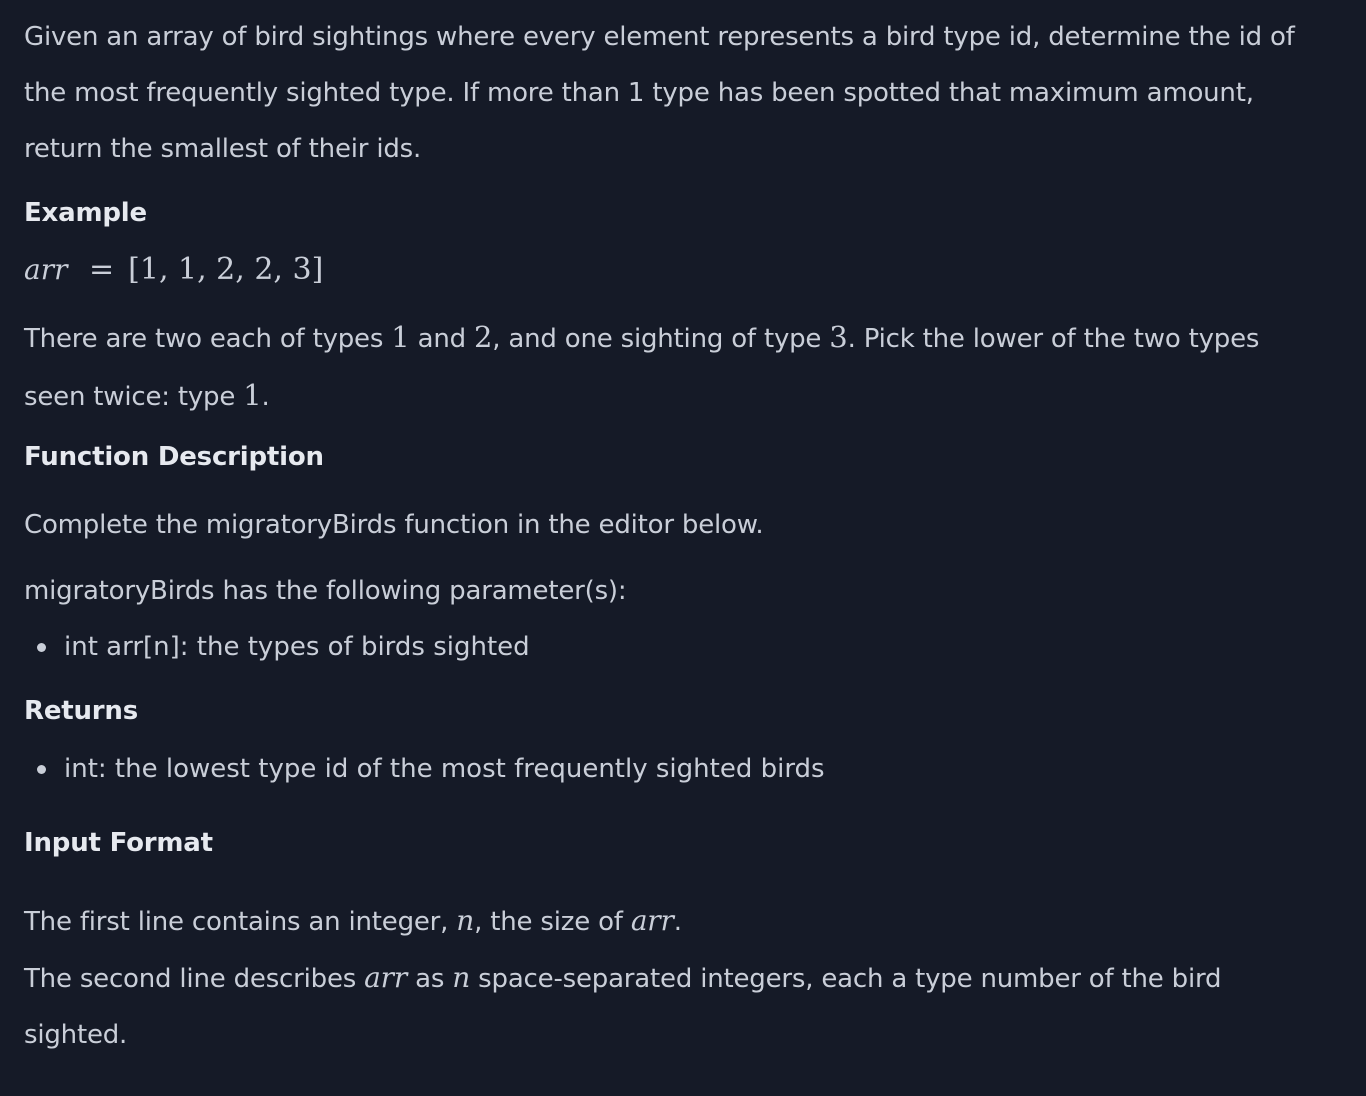 This screenshot has width=1366, height=1096. I want to click on input-text: , the size of, so click(552, 922).